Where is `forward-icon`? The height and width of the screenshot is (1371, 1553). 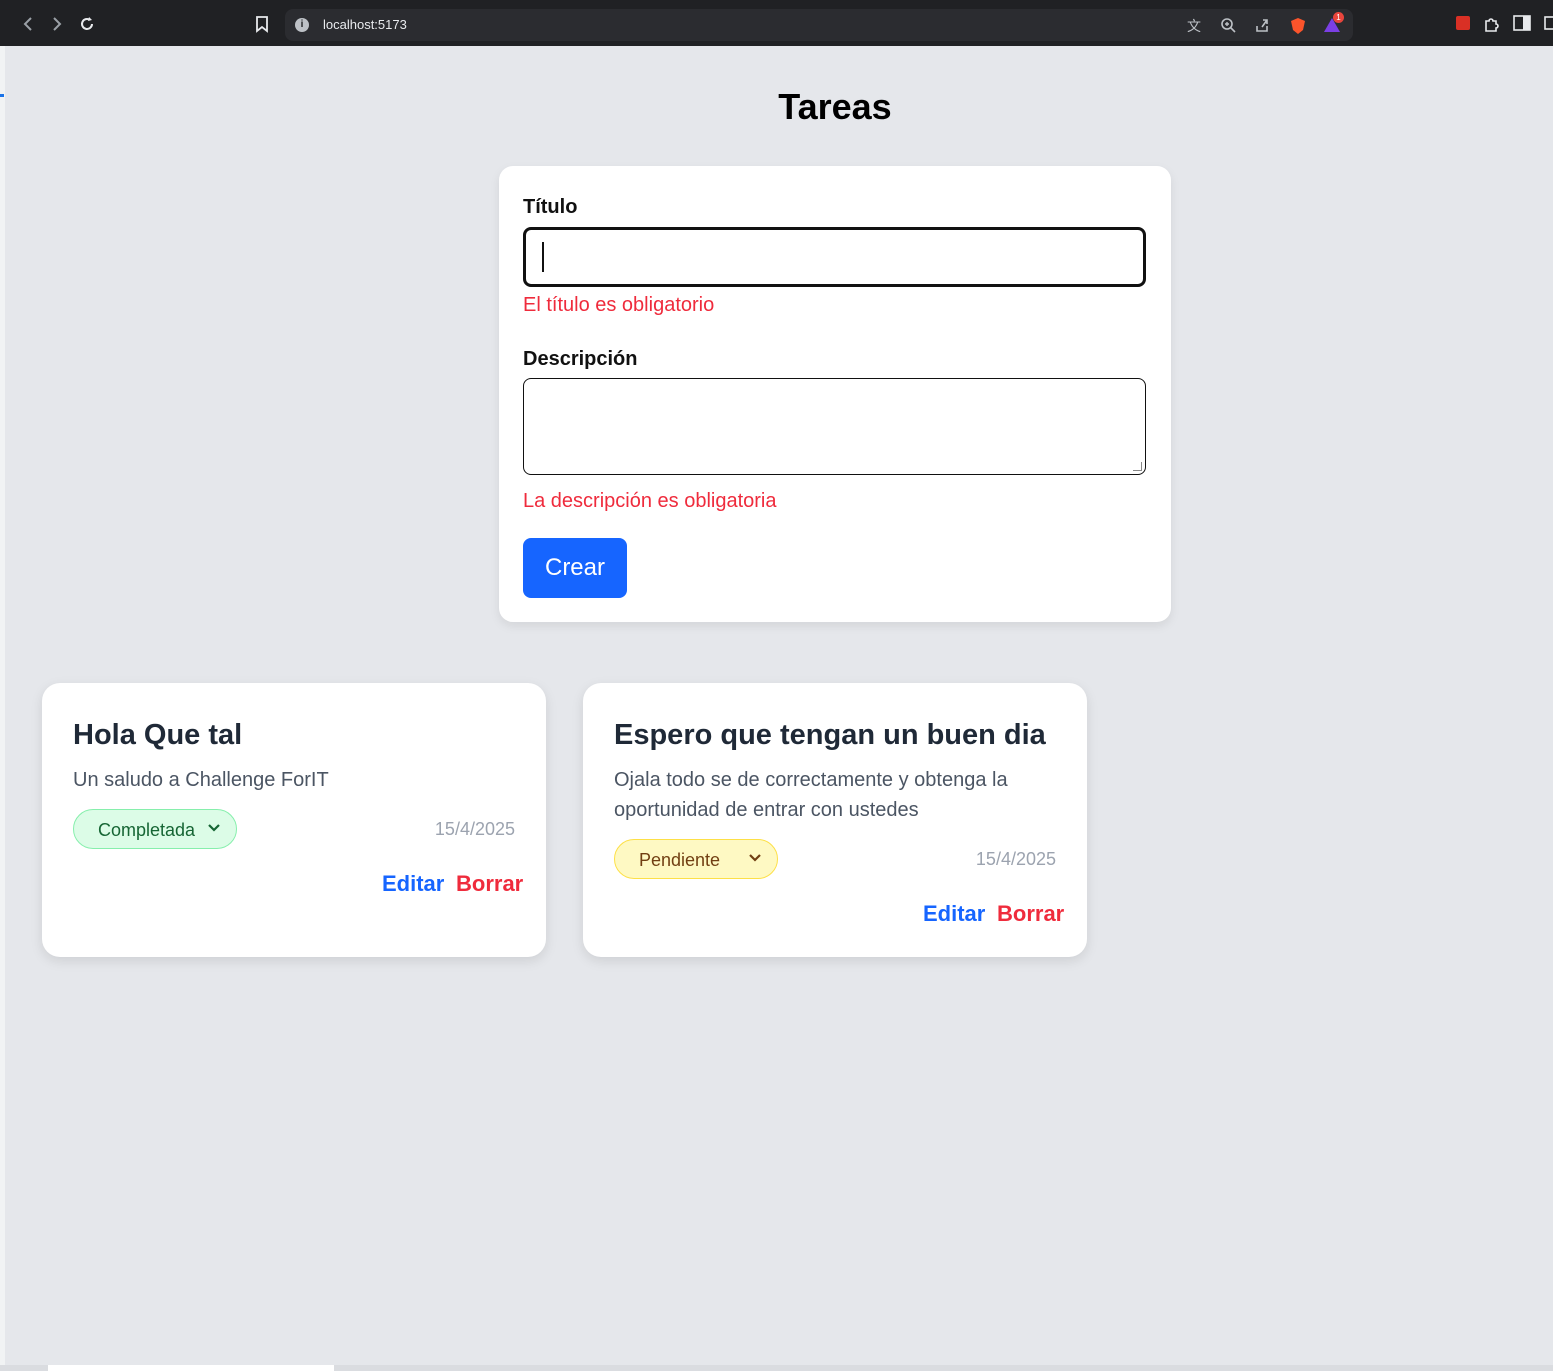 forward-icon is located at coordinates (57, 24).